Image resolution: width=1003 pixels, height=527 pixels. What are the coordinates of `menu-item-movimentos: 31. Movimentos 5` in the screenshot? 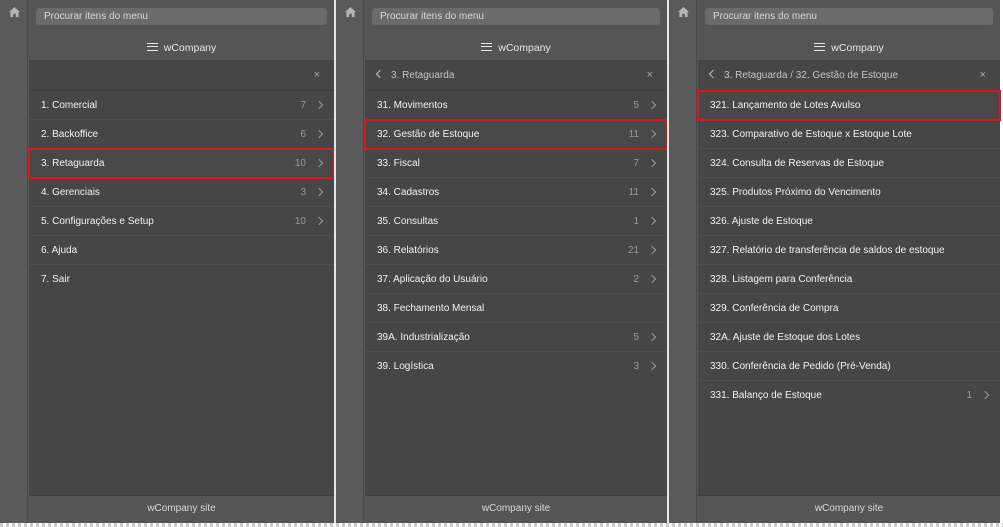 It's located at (516, 105).